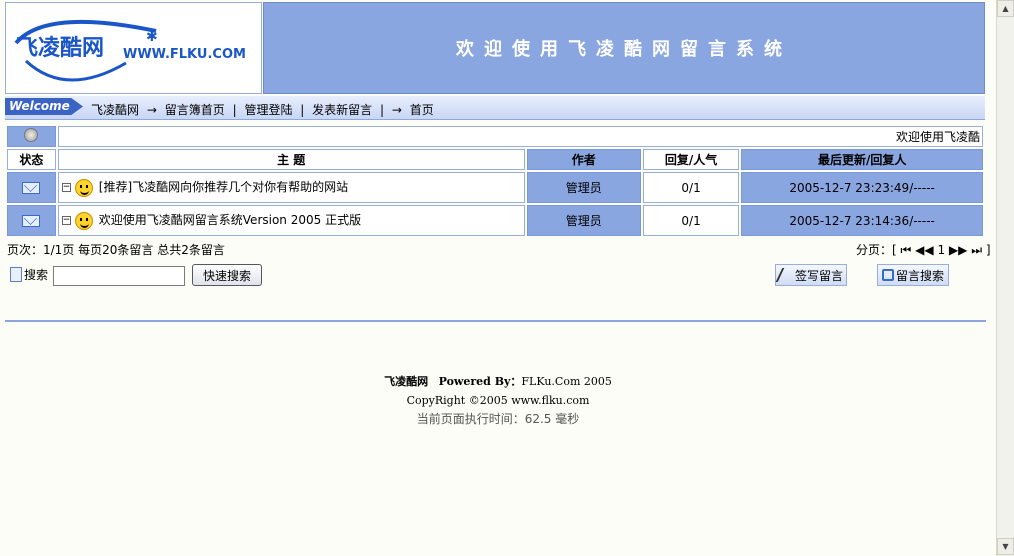 The width and height of the screenshot is (1014, 556). I want to click on footer-line-1: 飞凌酷网 Powered By：FLKu.Com 2005, so click(498, 381).